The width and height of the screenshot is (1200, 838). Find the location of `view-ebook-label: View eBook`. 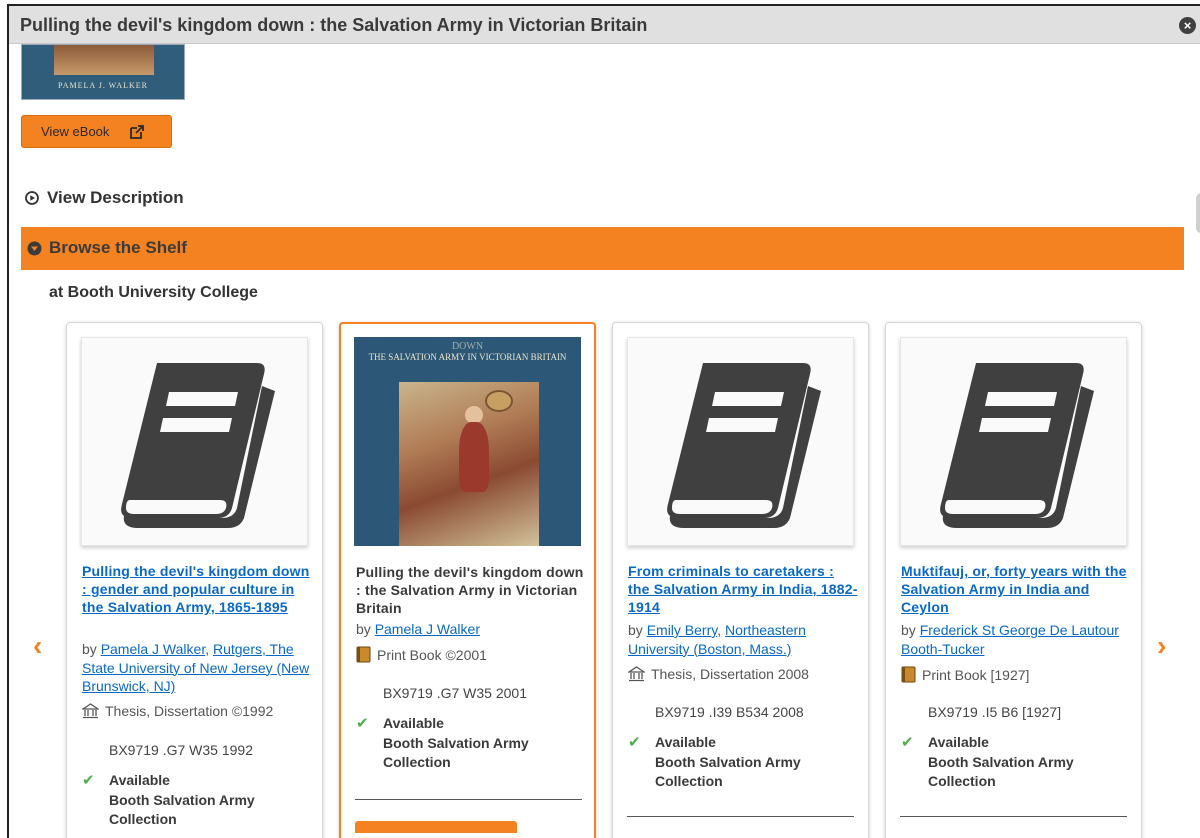

view-ebook-label: View eBook is located at coordinates (75, 131).